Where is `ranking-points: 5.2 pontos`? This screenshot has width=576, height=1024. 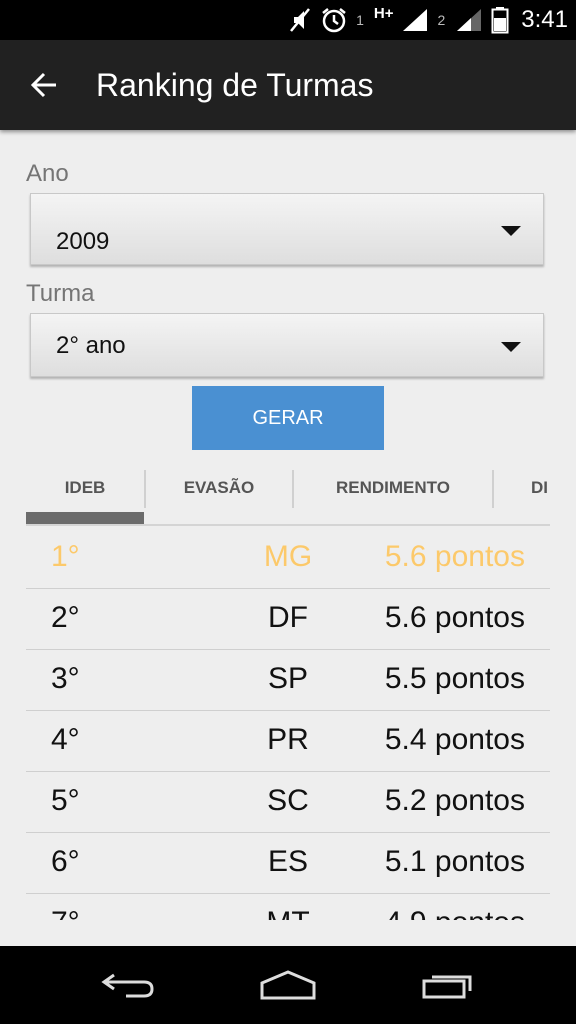 ranking-points: 5.2 pontos is located at coordinates (454, 800).